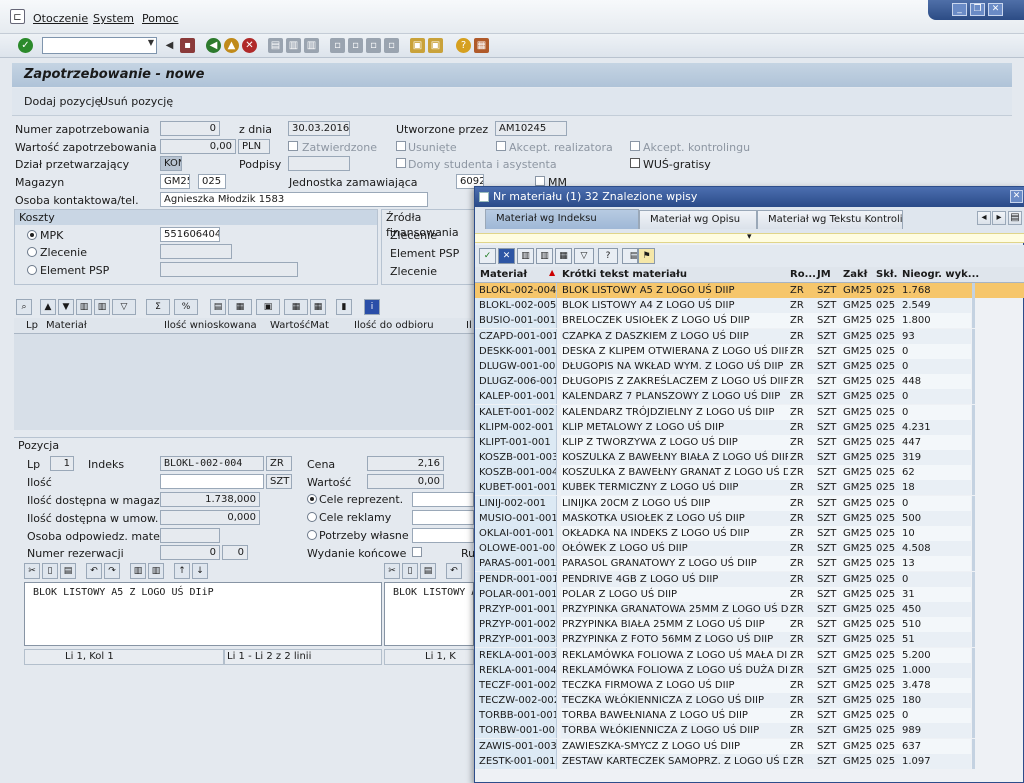 The image size is (1024, 783). I want to click on col-jm: JM, so click(824, 274).